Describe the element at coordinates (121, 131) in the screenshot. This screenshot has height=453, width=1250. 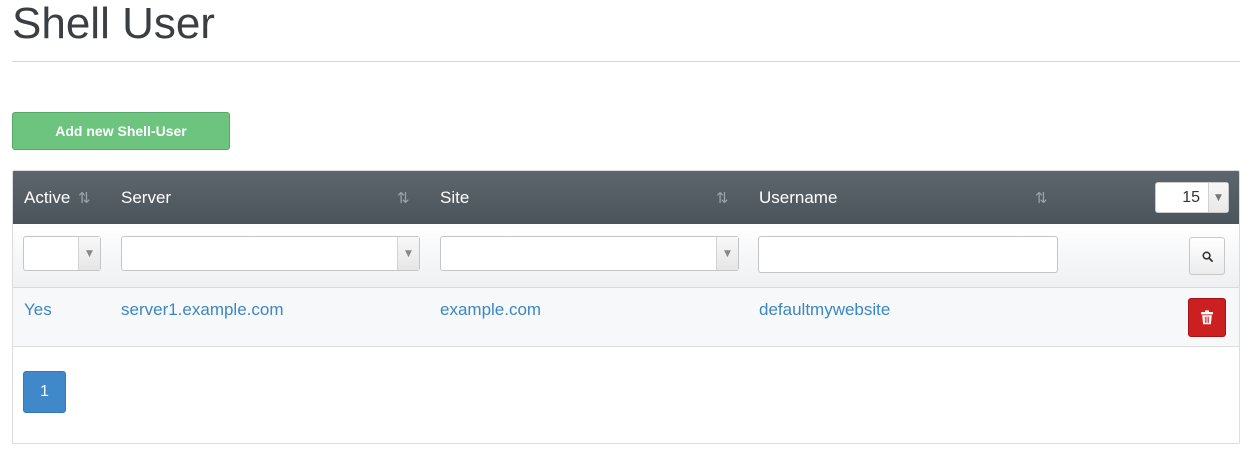
I see `add-shell-user-button: Add new Shell-User` at that location.